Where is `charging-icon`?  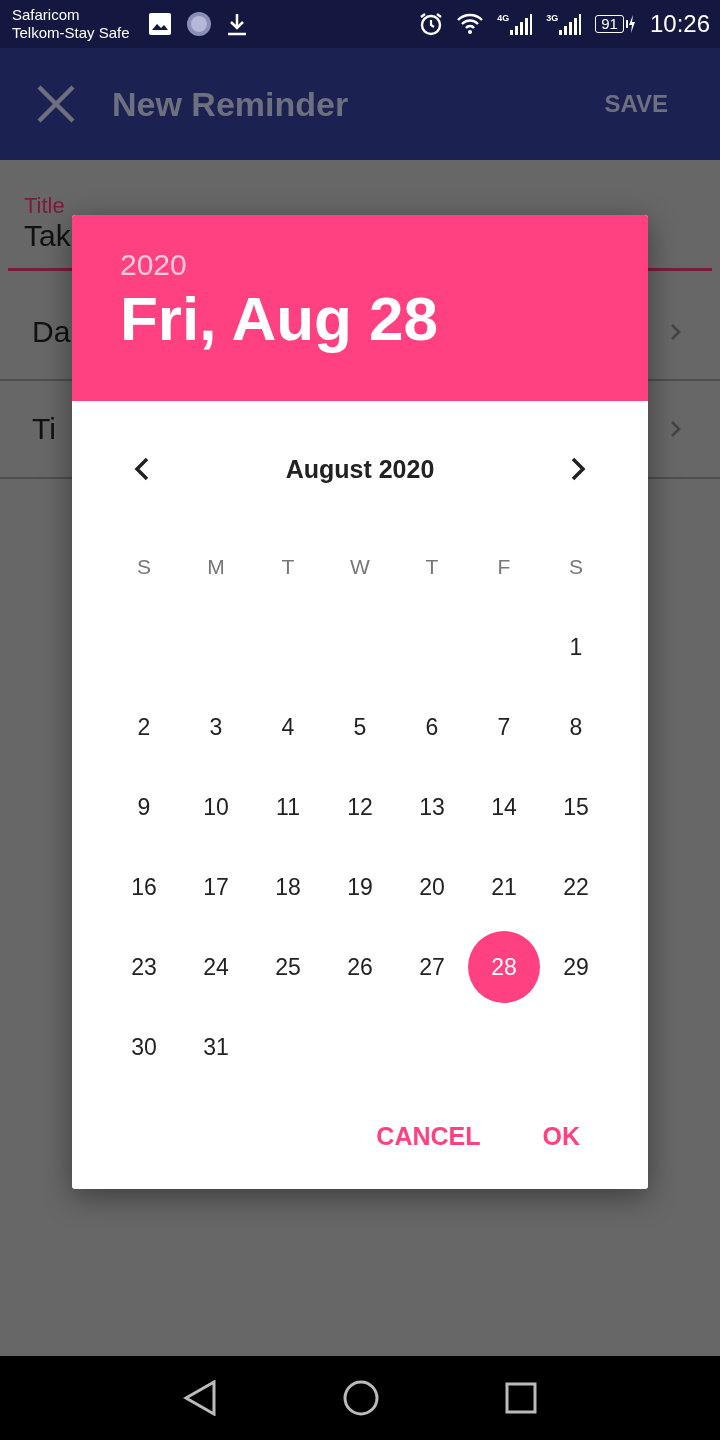
charging-icon is located at coordinates (630, 24).